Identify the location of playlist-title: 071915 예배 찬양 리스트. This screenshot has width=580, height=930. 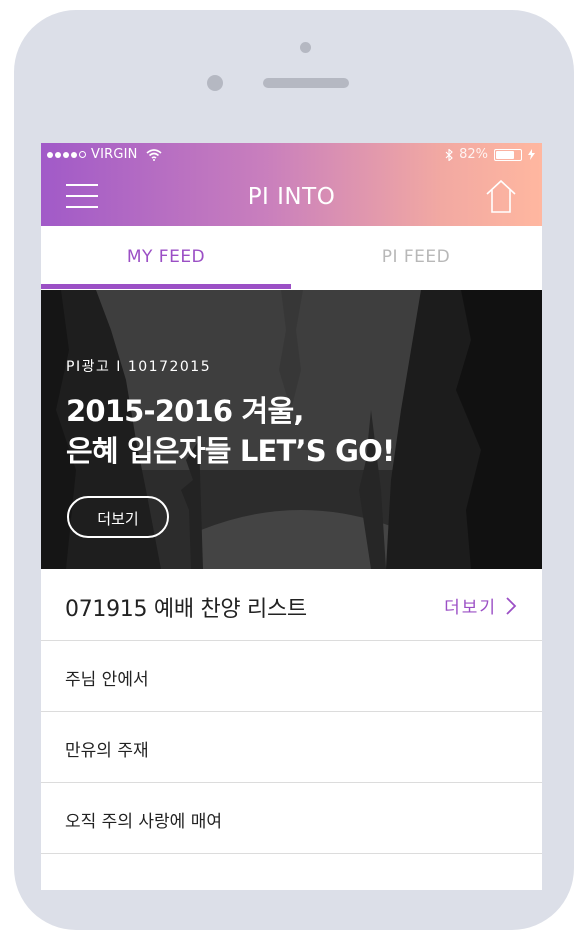
(186, 609).